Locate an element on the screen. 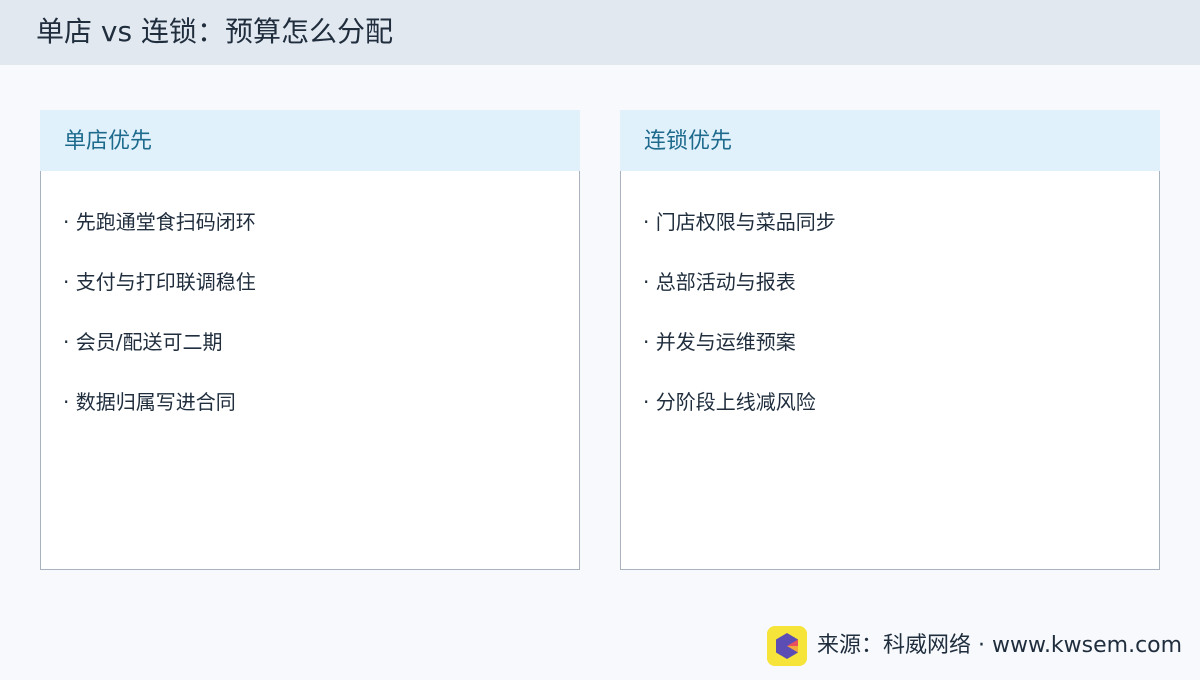 This screenshot has height=680, width=1200. card-title: 连锁优先 is located at coordinates (688, 141).